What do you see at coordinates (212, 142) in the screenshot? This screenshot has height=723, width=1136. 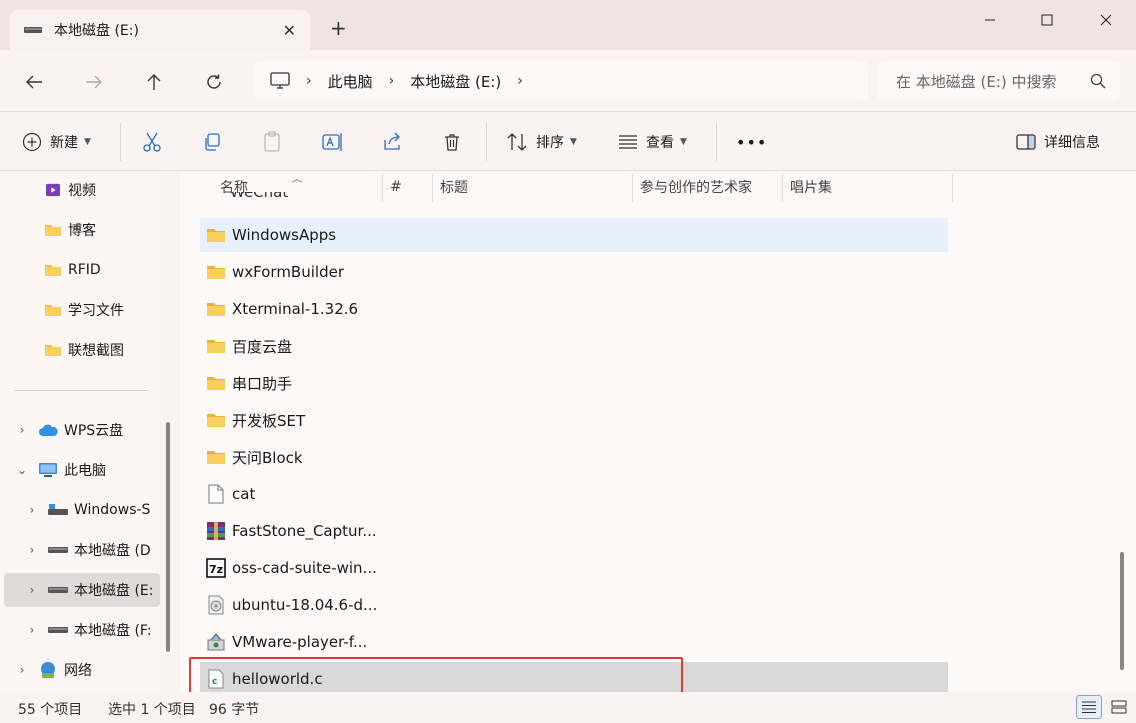 I see `copy-button` at bounding box center [212, 142].